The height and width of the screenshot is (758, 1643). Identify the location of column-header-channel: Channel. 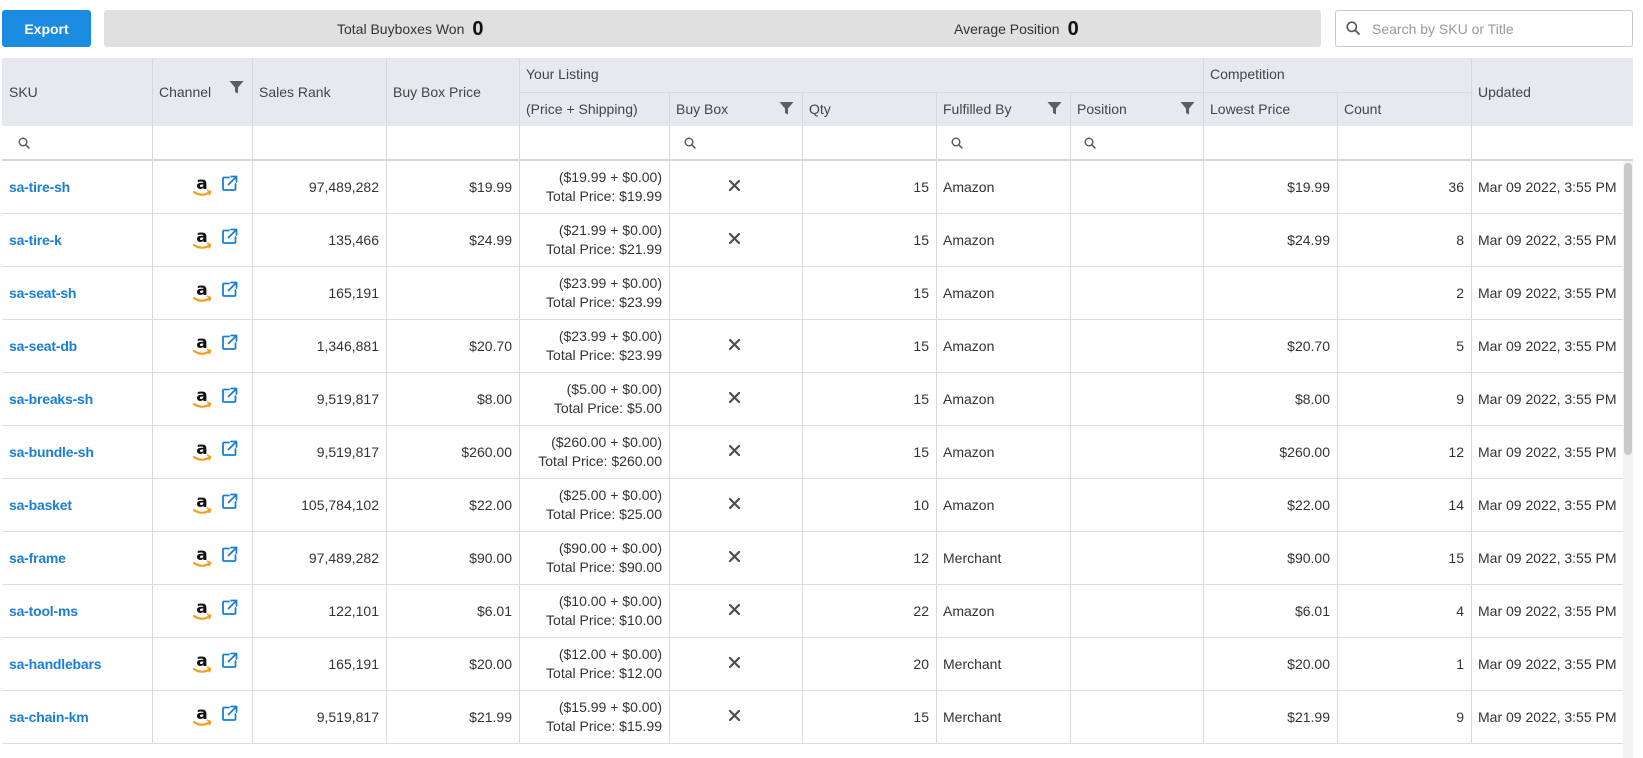
(202, 92).